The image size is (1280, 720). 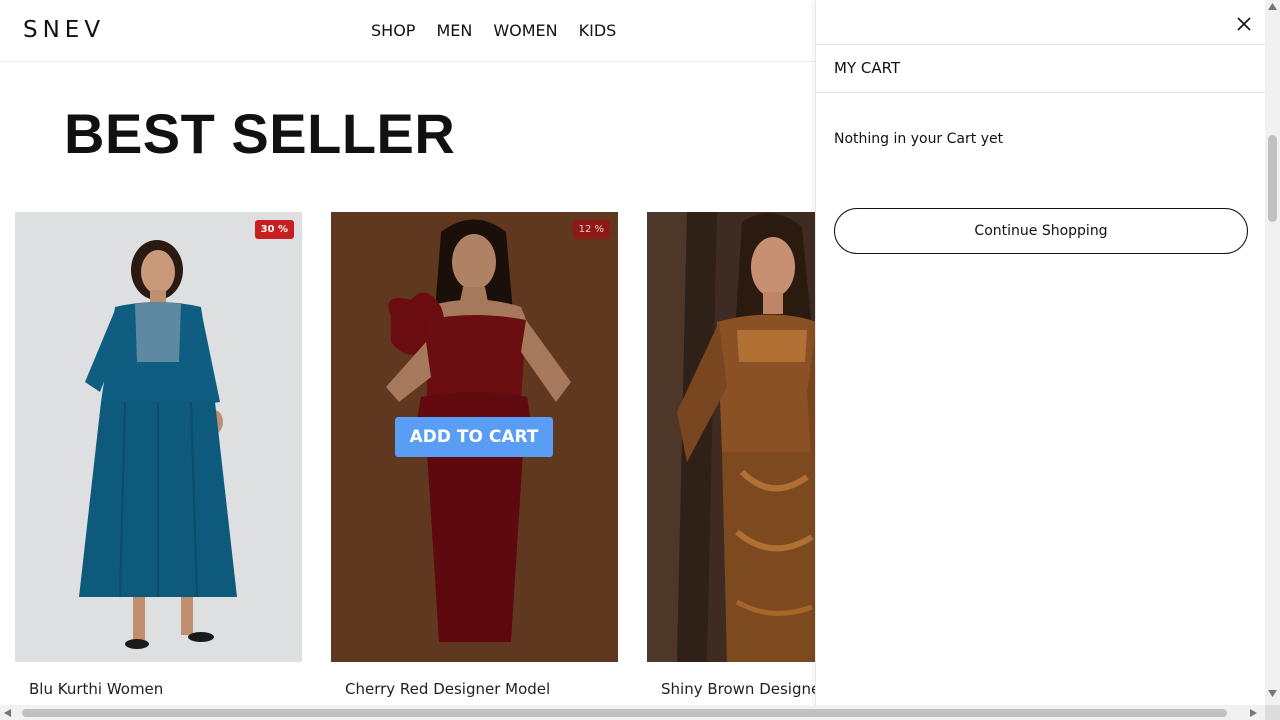 What do you see at coordinates (525, 30) in the screenshot?
I see `nav-women: WOMEN` at bounding box center [525, 30].